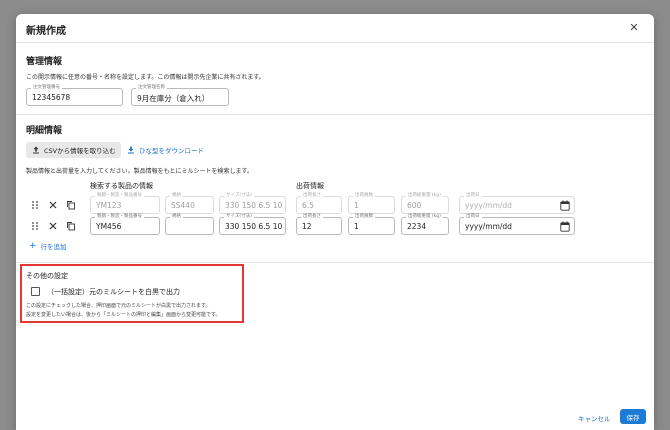 The height and width of the screenshot is (430, 670). Describe the element at coordinates (33, 246) in the screenshot. I see `plus-icon: +` at that location.